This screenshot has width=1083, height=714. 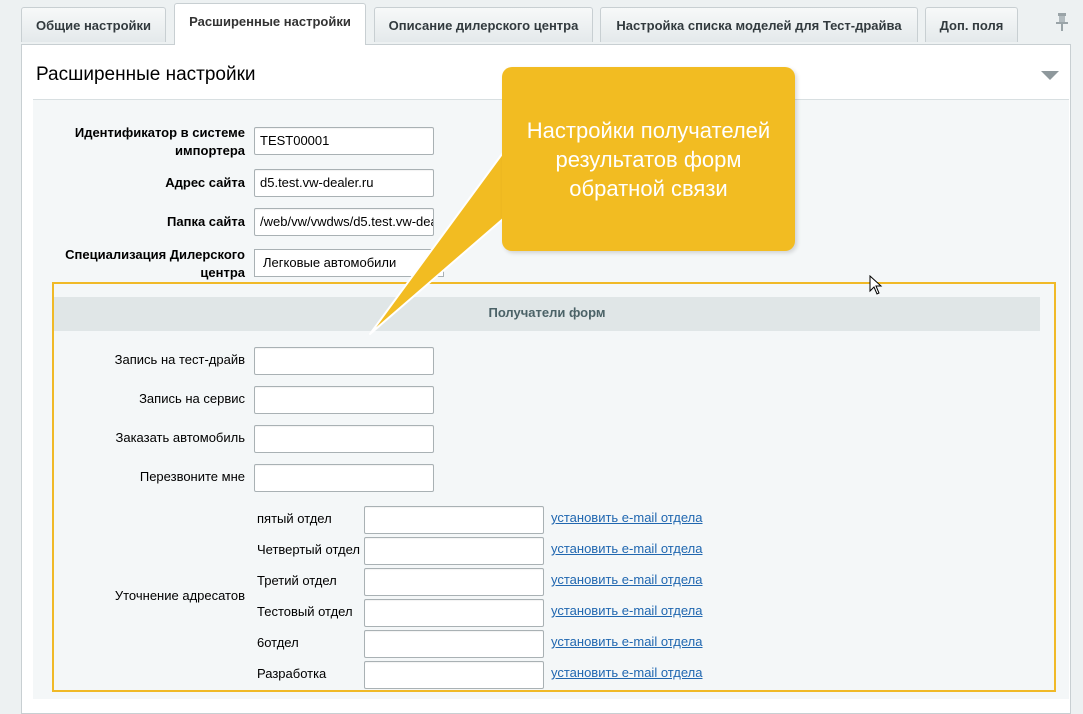 I want to click on pin-icon, so click(x=1062, y=22).